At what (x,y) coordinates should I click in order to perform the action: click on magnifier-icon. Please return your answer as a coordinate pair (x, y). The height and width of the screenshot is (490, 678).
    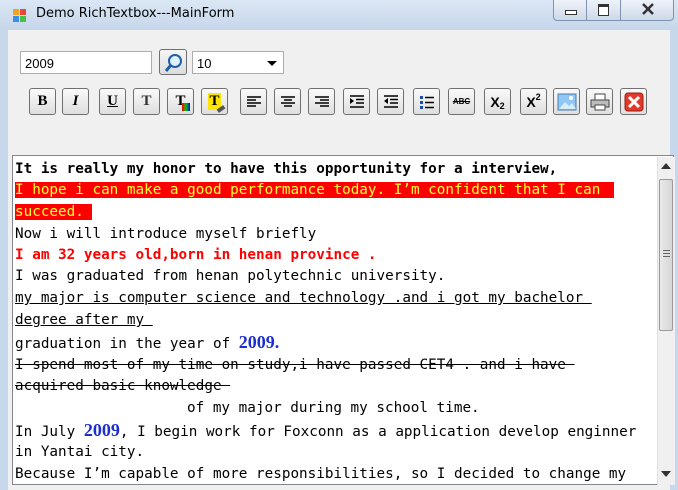
    Looking at the image, I should click on (174, 65).